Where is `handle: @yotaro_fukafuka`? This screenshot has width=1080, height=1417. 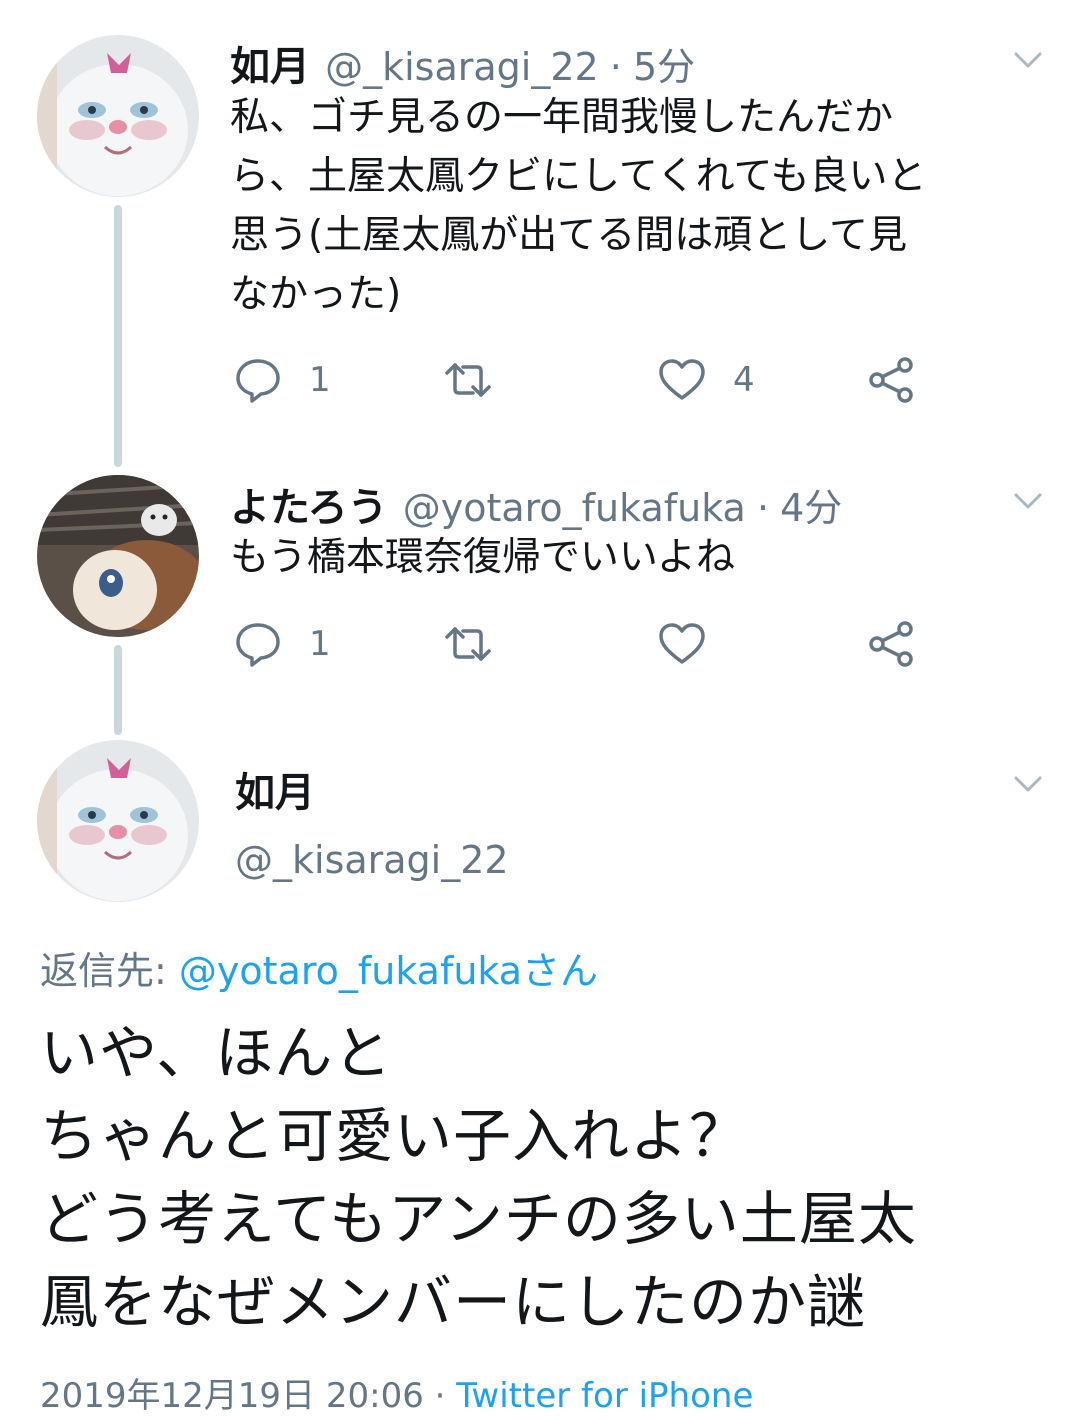
handle: @yotaro_fukafuka is located at coordinates (574, 508).